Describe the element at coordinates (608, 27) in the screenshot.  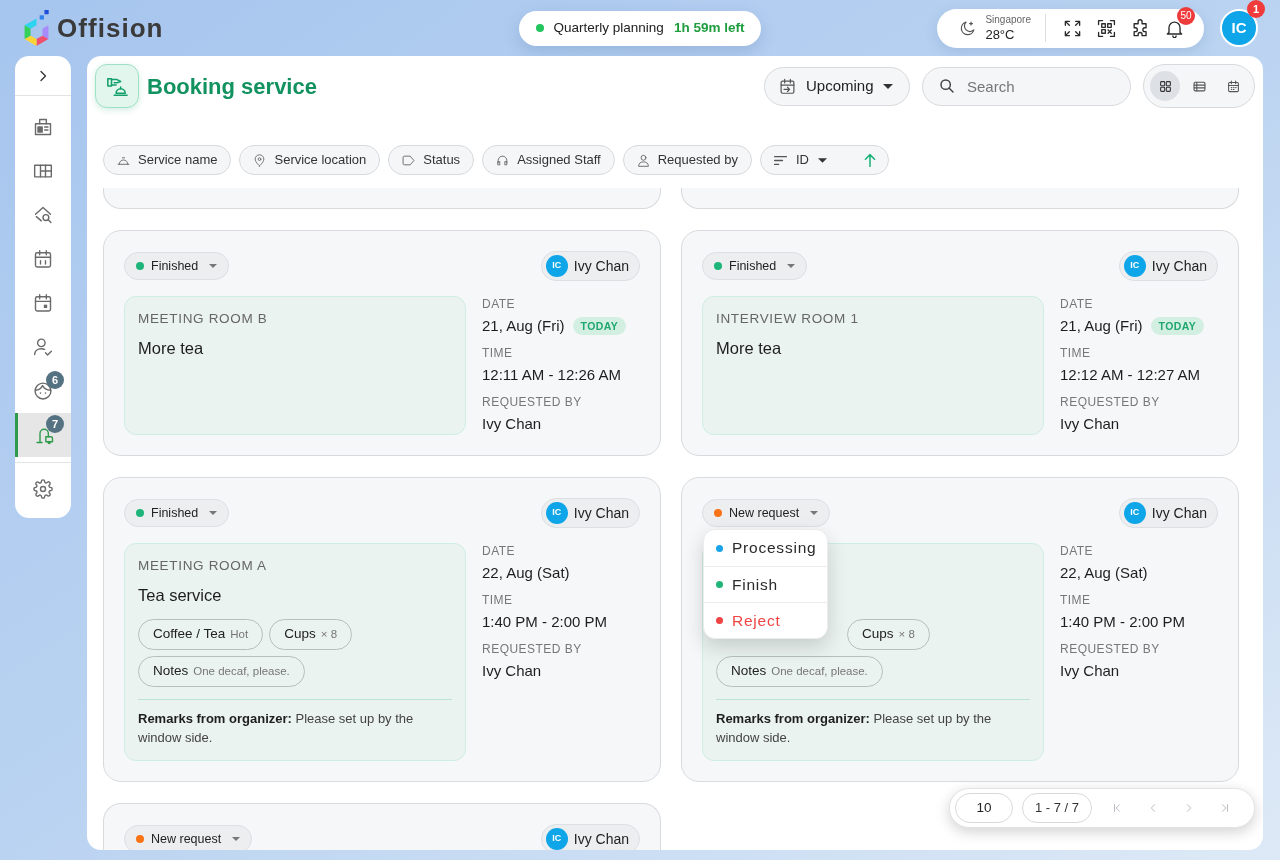
I see `timer-label: Quarterly planning` at that location.